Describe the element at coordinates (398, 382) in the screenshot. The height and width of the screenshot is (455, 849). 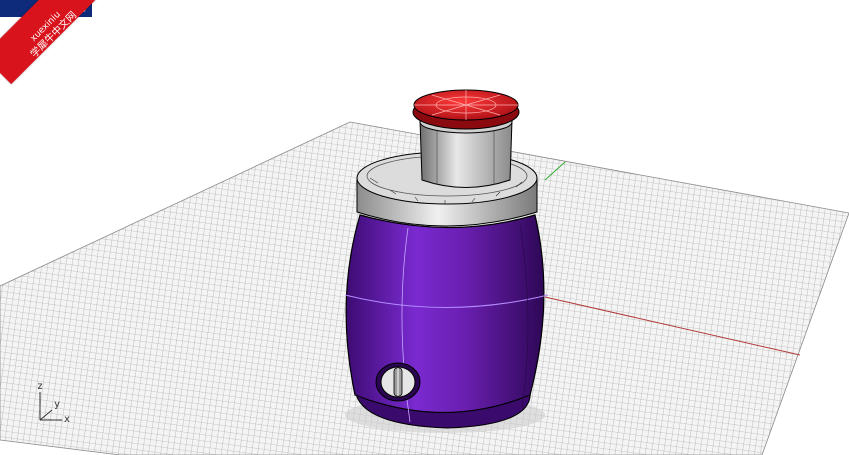
I see `dial-knob` at that location.